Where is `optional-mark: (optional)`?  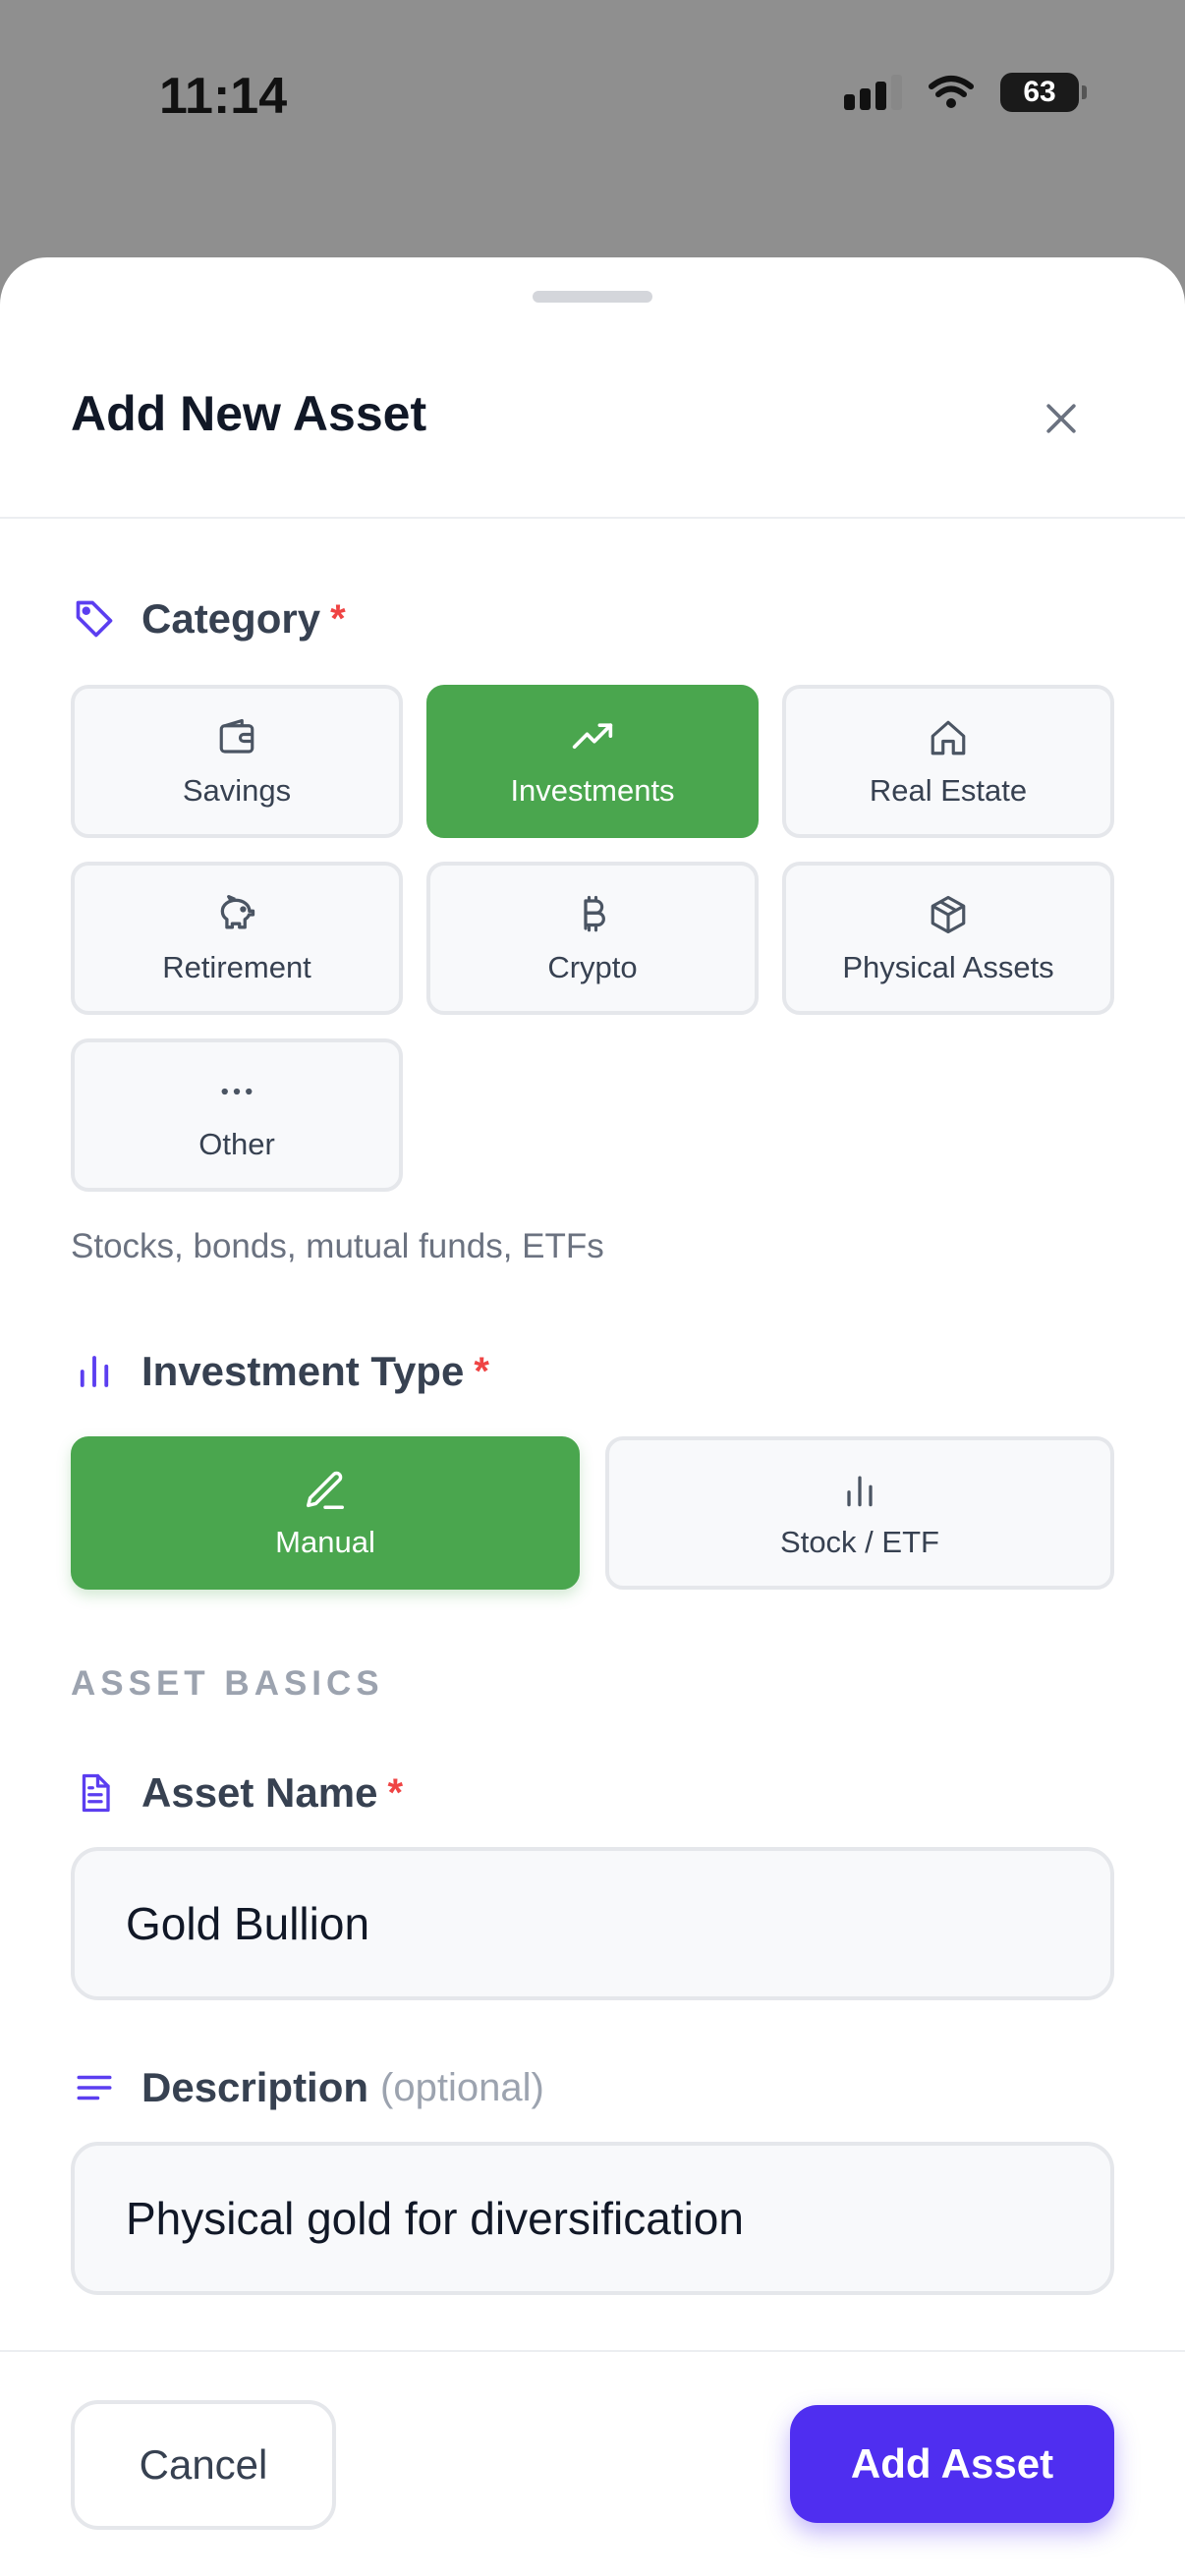
optional-mark: (optional) is located at coordinates (462, 2087).